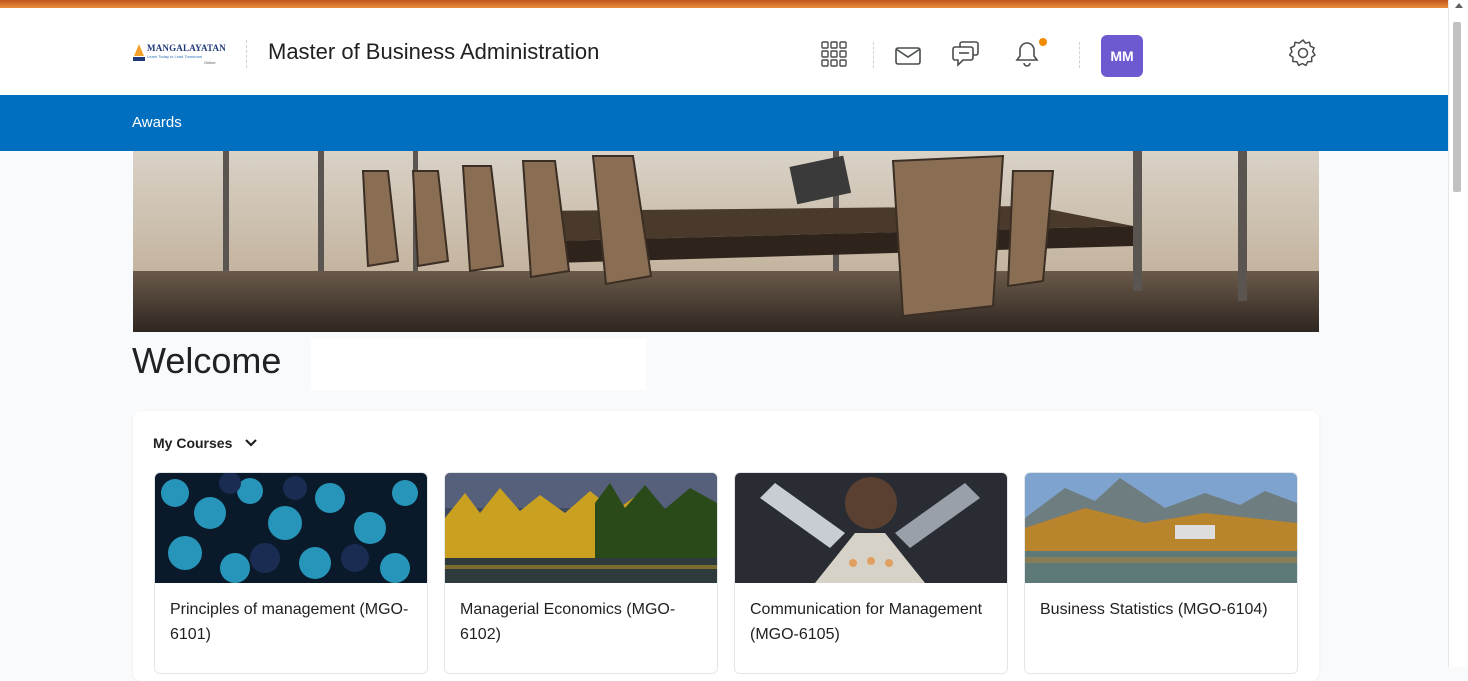 This screenshot has height=681, width=1468. Describe the element at coordinates (1458, 333) in the screenshot. I see `page-scrollbar` at that location.